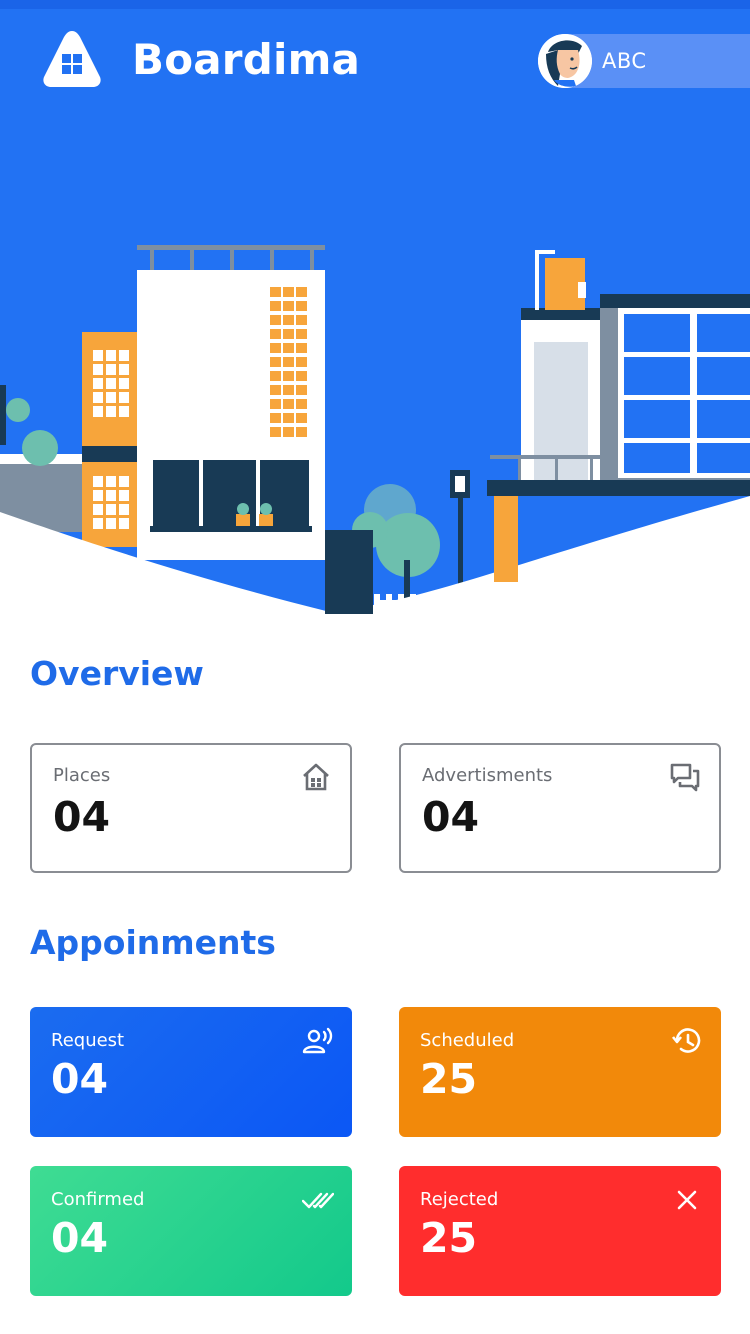 Image resolution: width=750 pixels, height=1334 pixels. I want to click on places-card: Places 04, so click(191, 808).